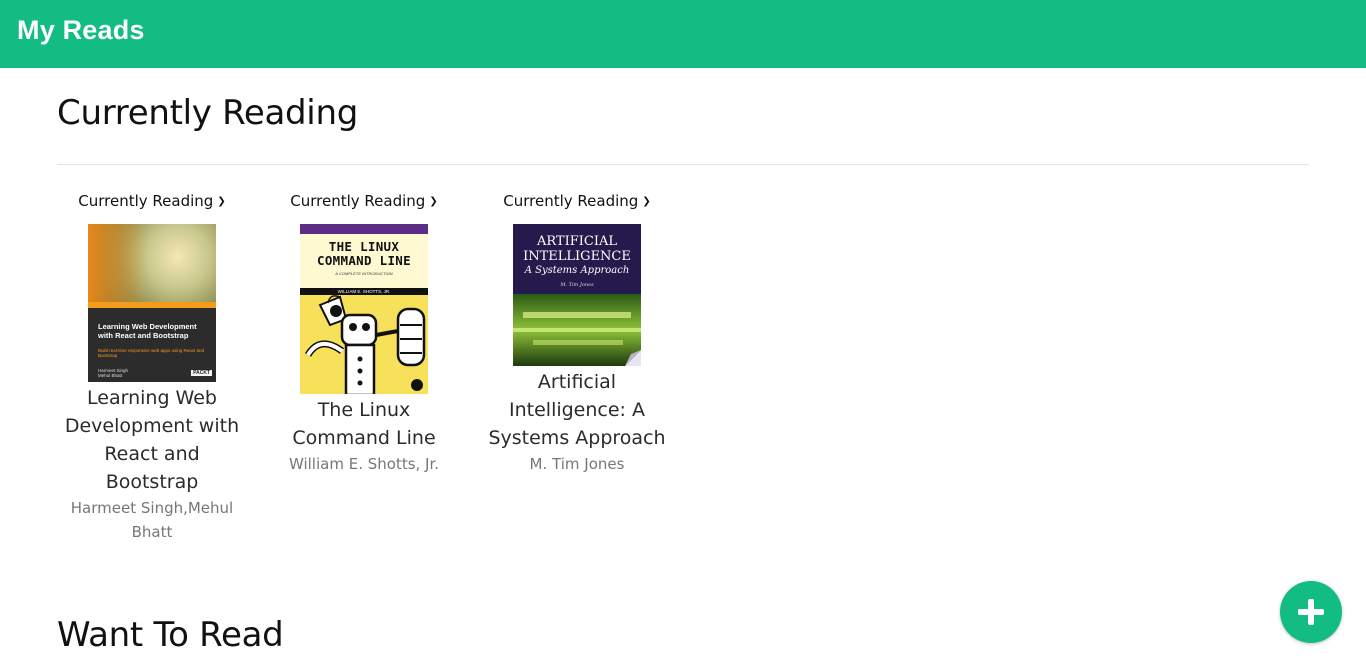  I want to click on app-header: My Reads, so click(683, 34).